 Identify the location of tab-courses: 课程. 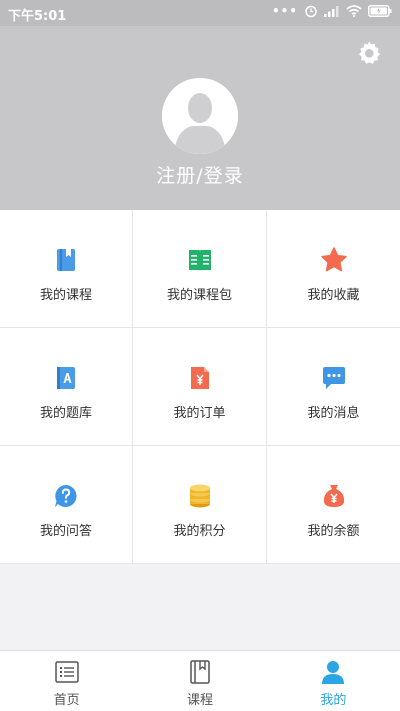
(199, 681).